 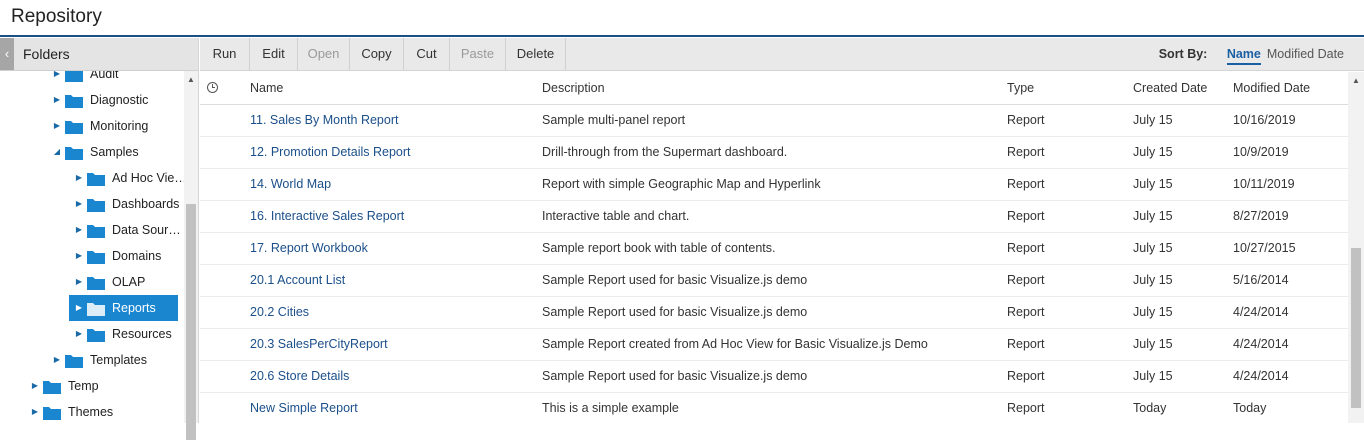 I want to click on cell-name: 20.2 Cities, so click(x=279, y=312).